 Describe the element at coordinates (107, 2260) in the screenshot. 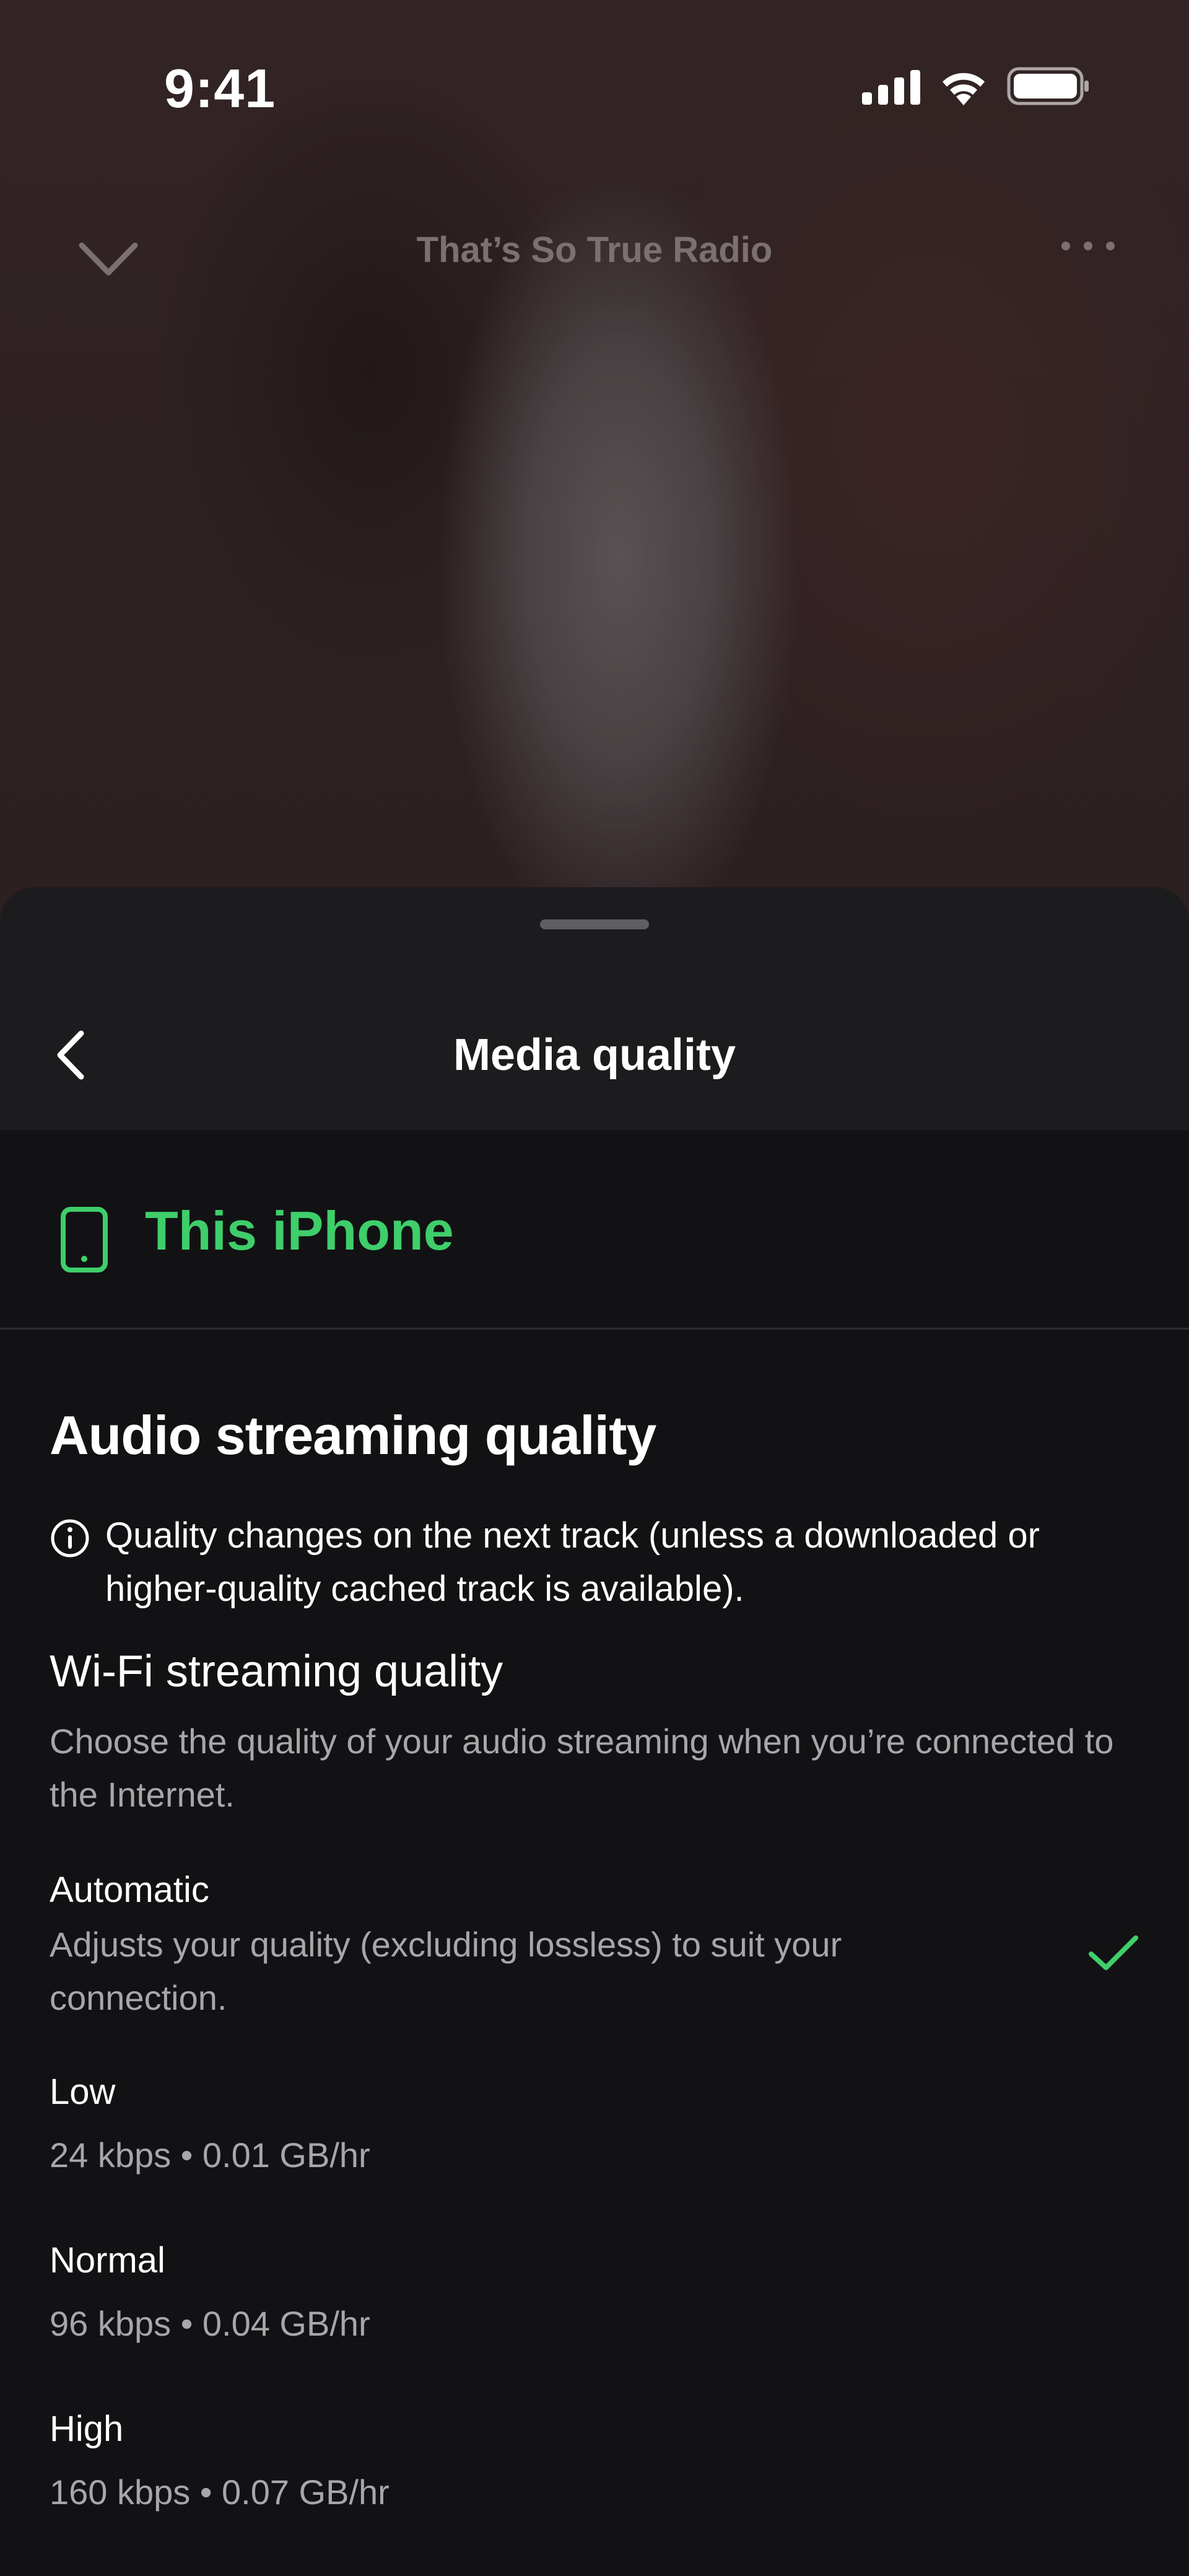

I see `option-label: Normal` at that location.